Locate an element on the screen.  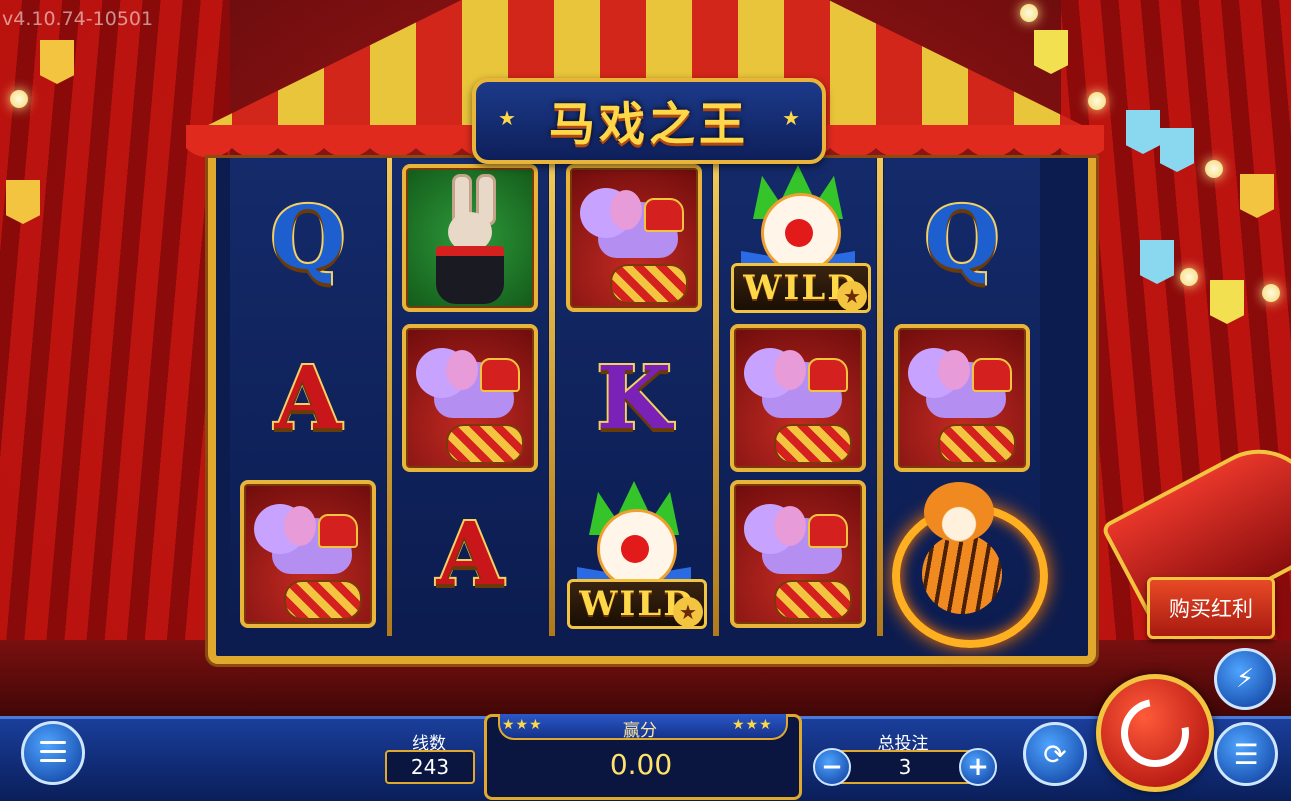
menu-button is located at coordinates (53, 753).